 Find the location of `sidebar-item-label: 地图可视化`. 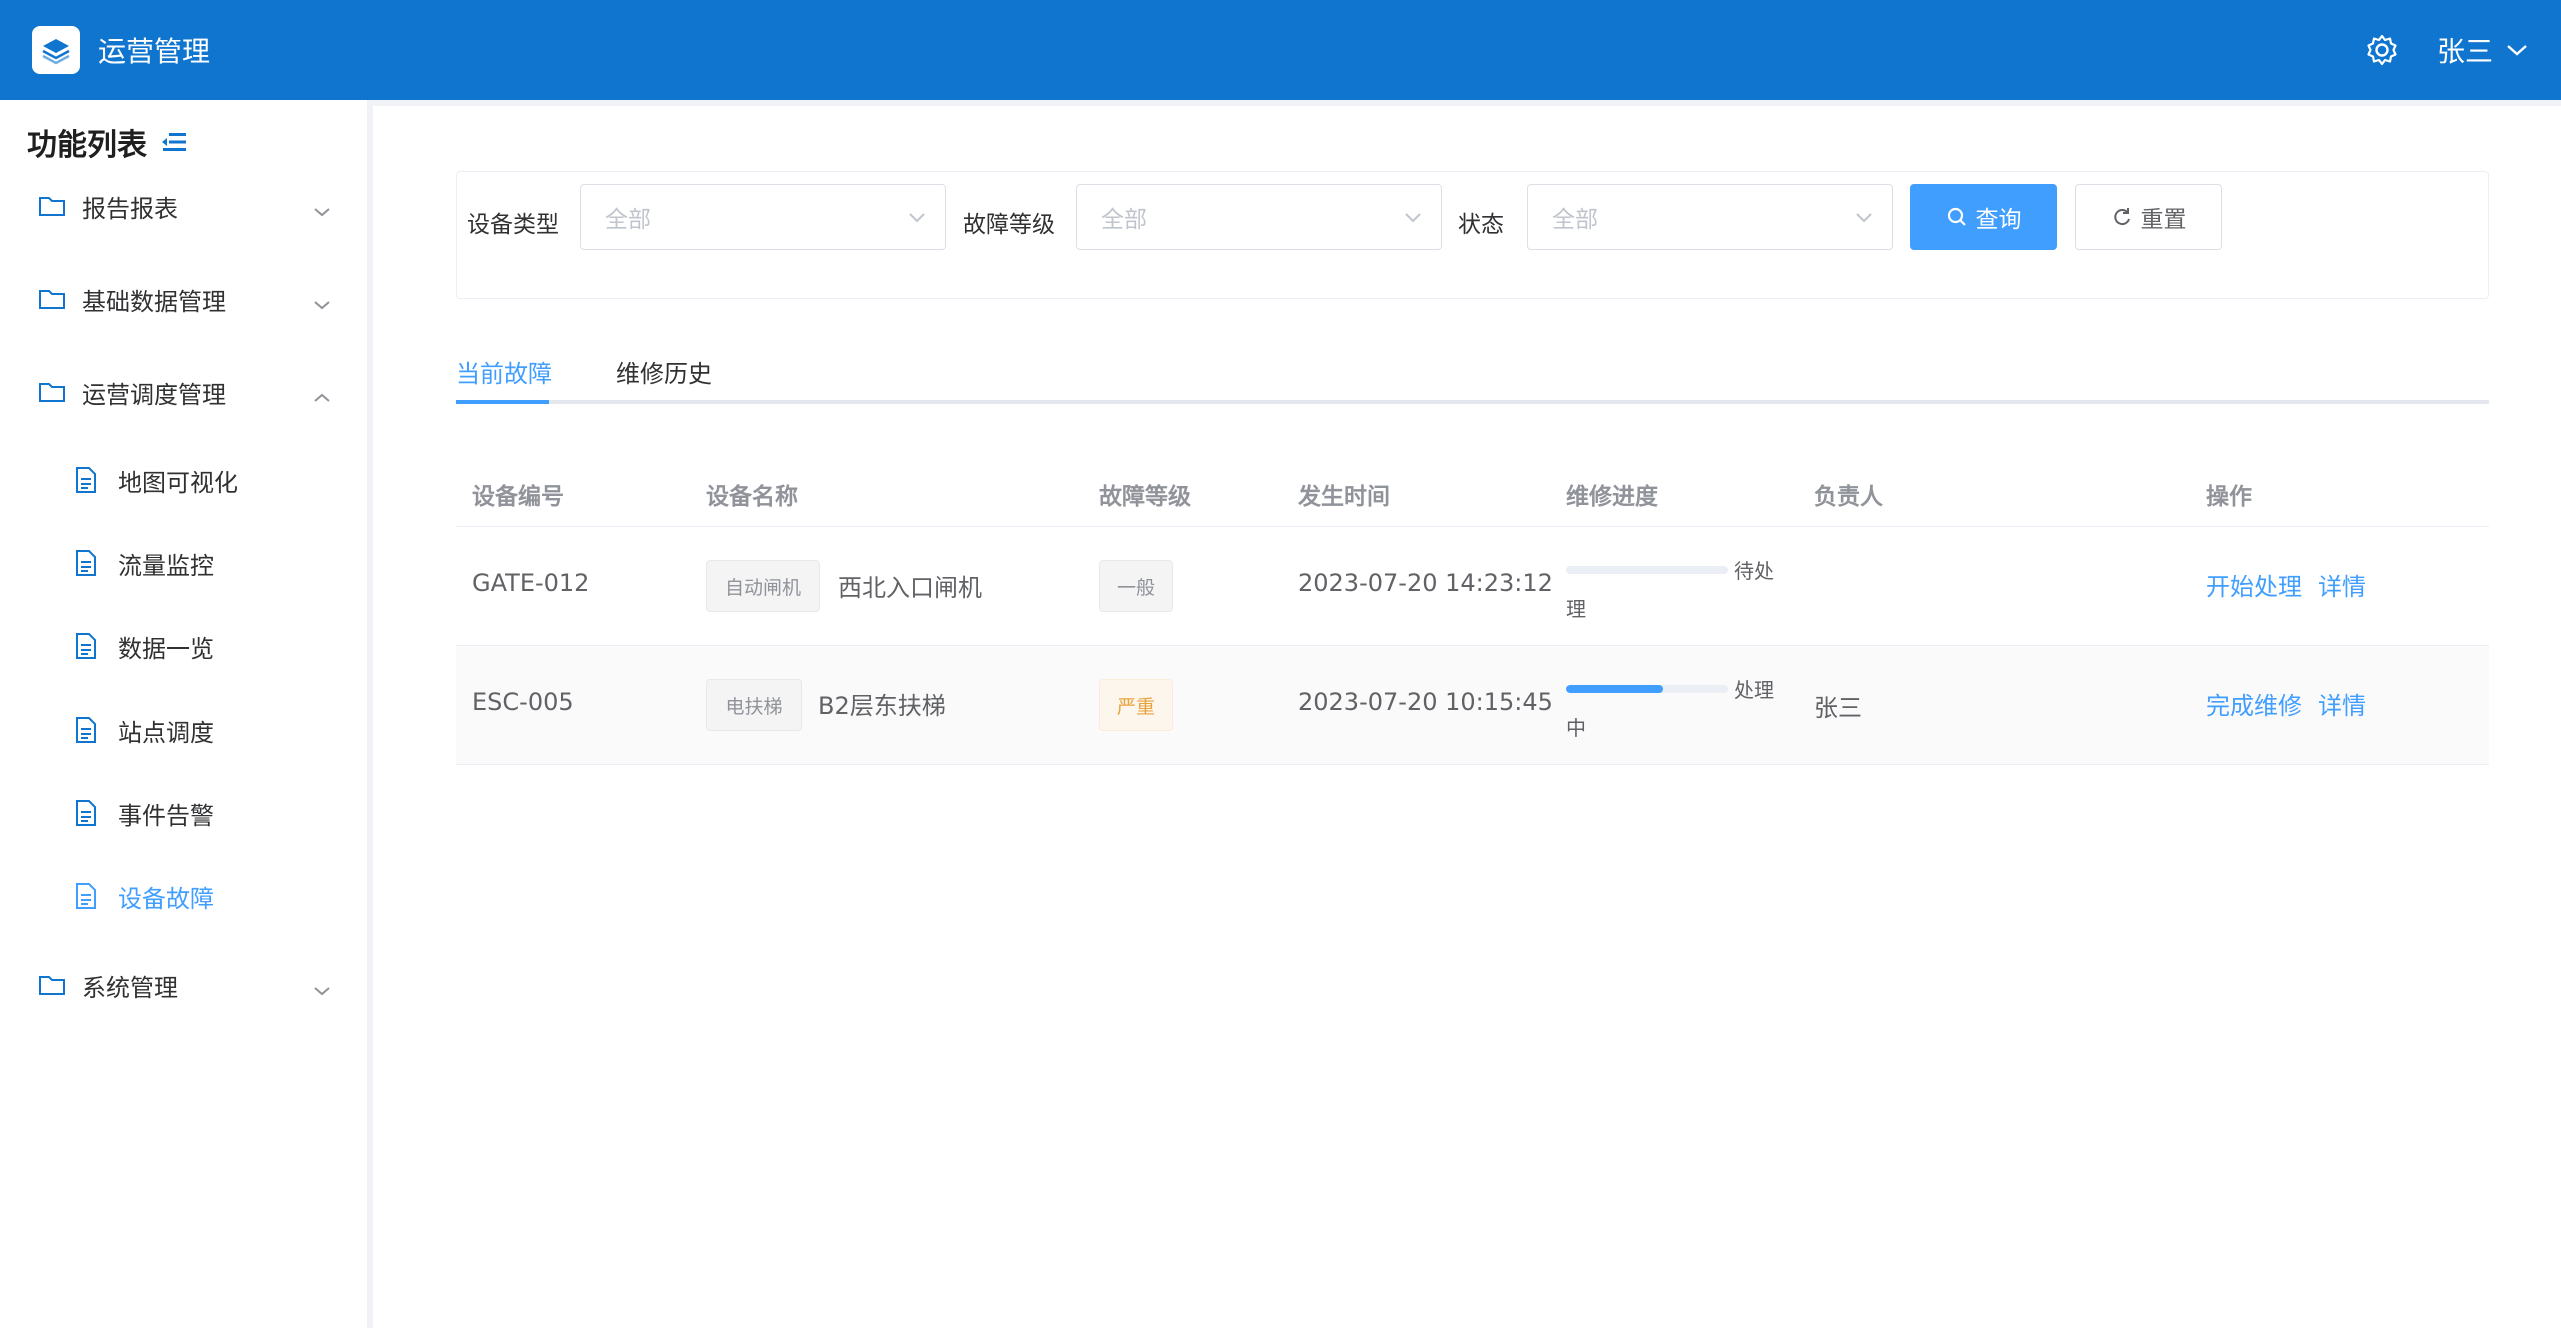

sidebar-item-label: 地图可视化 is located at coordinates (178, 482).